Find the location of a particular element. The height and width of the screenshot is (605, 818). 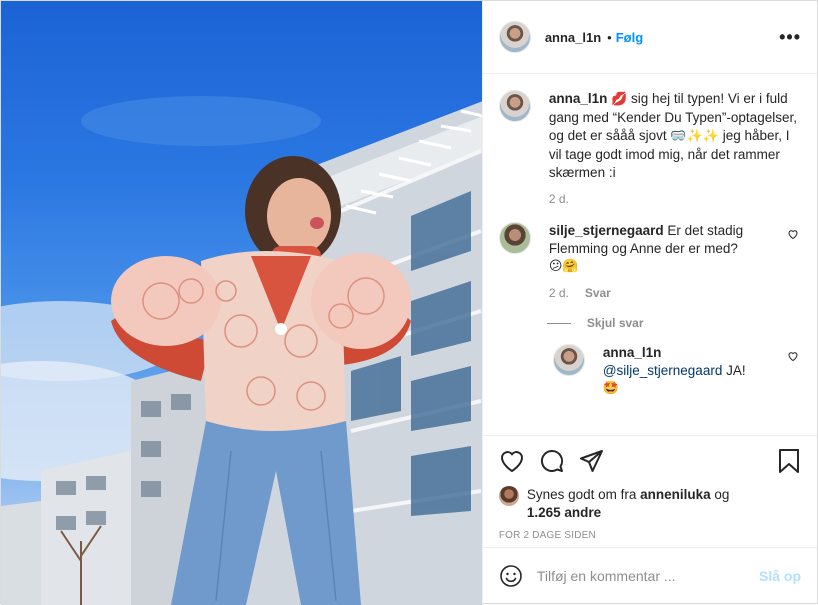

reply-item: anna_l1n @silje_stjernegaard JA! 🤩 is located at coordinates (676, 371).